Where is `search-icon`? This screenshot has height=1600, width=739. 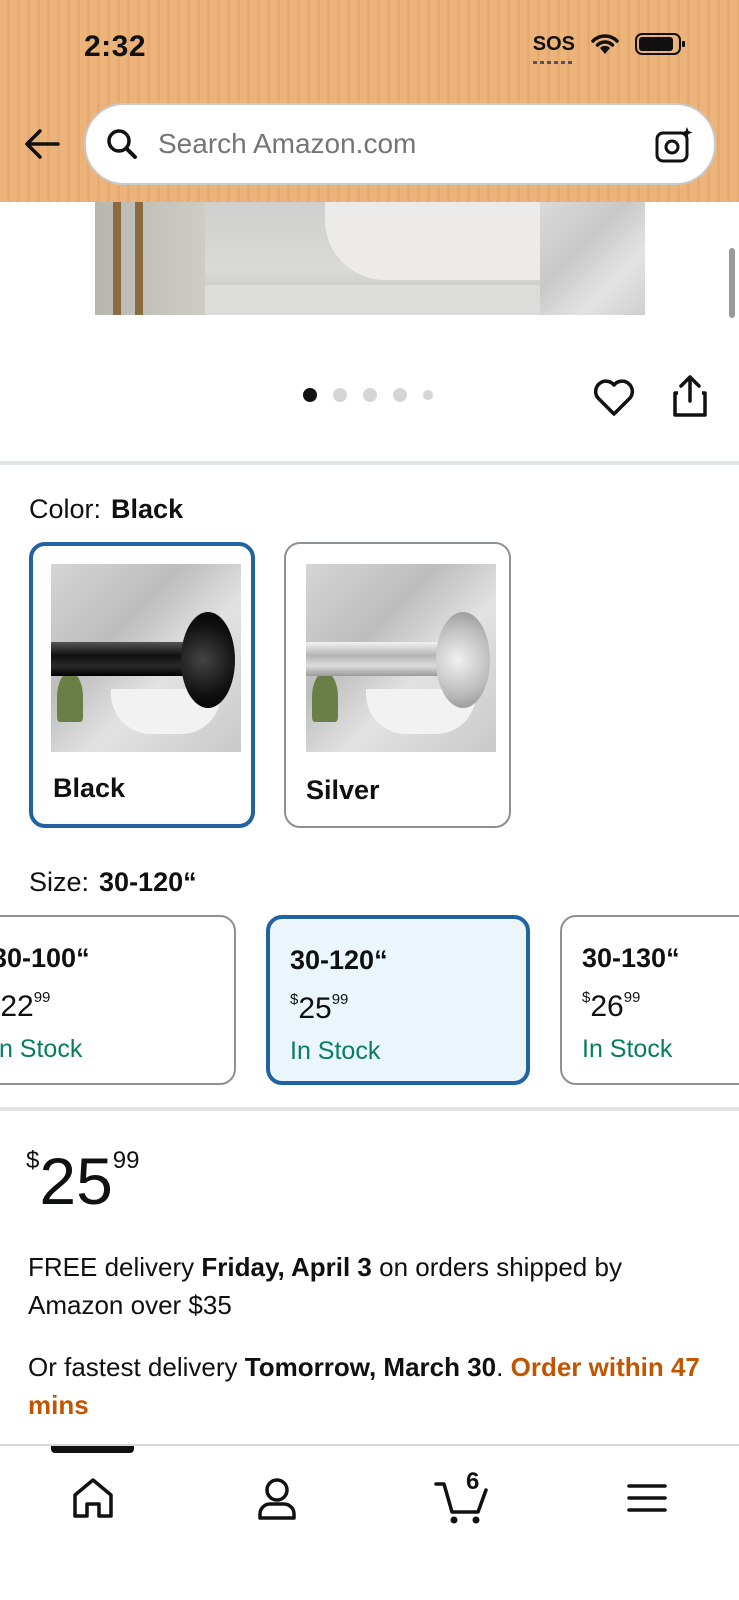
search-icon is located at coordinates (122, 144).